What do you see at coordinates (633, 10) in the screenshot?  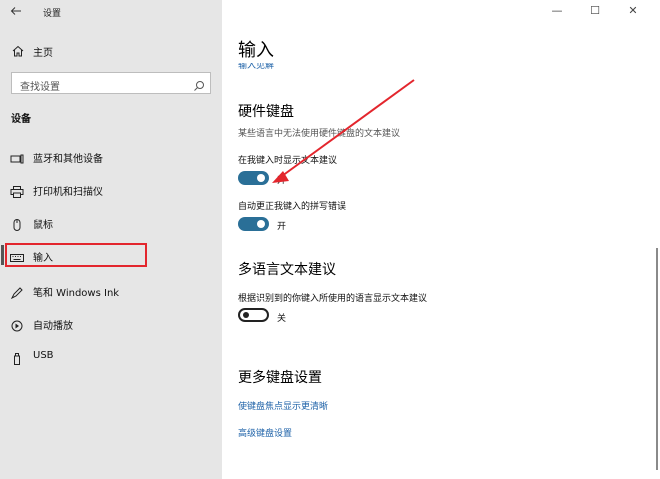 I see `close-button: ✕` at bounding box center [633, 10].